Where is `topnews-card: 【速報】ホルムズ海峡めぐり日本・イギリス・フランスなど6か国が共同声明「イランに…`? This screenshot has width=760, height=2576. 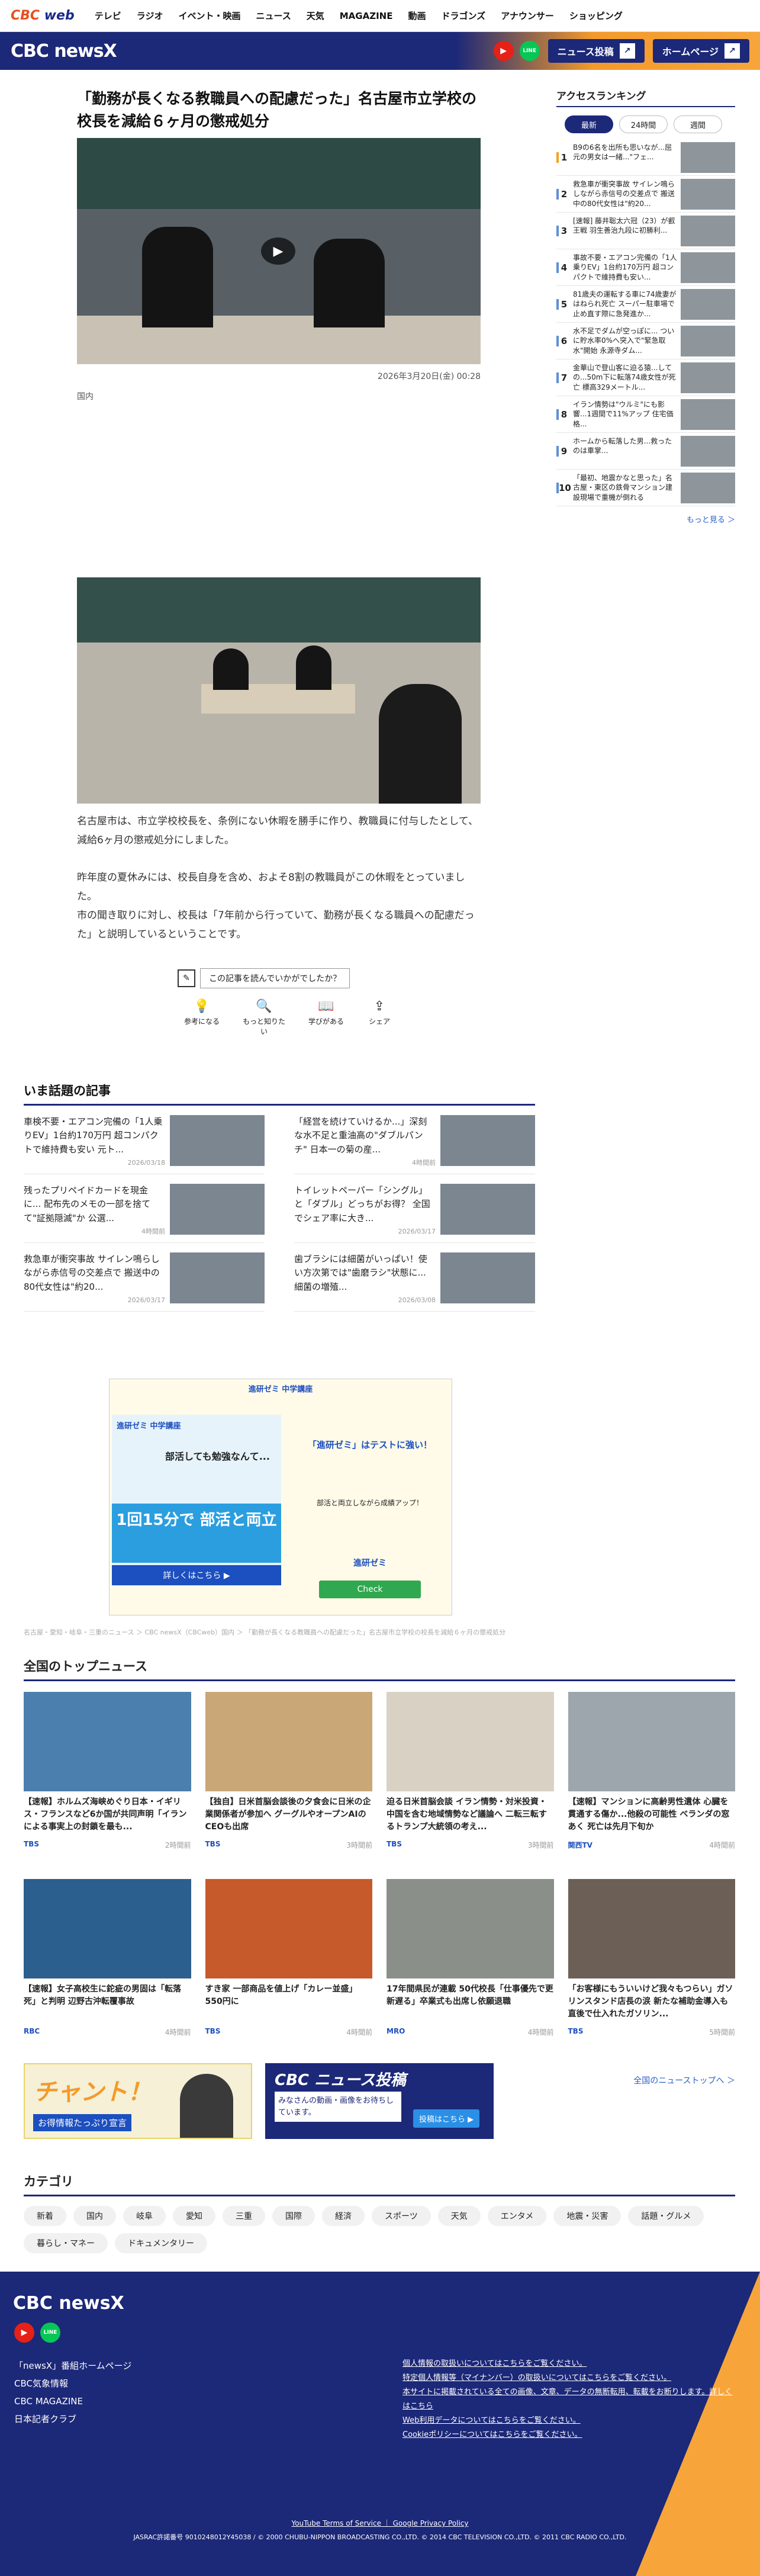 topnews-card: 【速報】ホルムズ海峡めぐり日本・イギリス・フランスなど6か国が共同声明「イランに… is located at coordinates (107, 1785).